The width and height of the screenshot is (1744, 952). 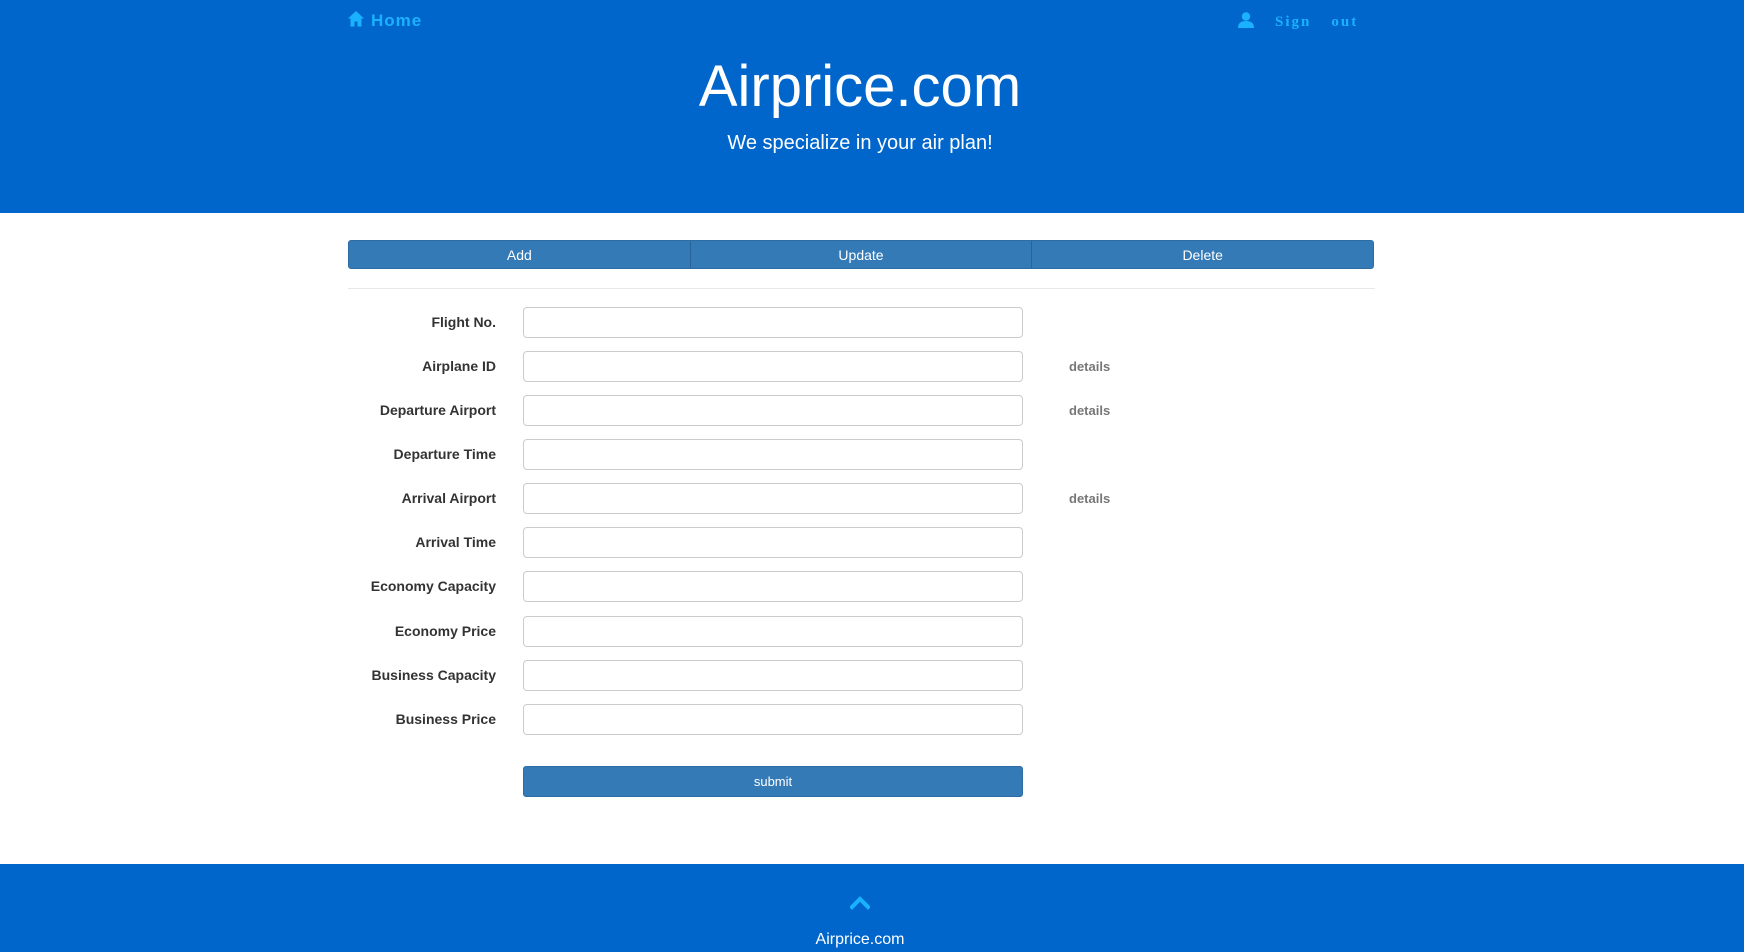 I want to click on flight-no-input, so click(x=773, y=322).